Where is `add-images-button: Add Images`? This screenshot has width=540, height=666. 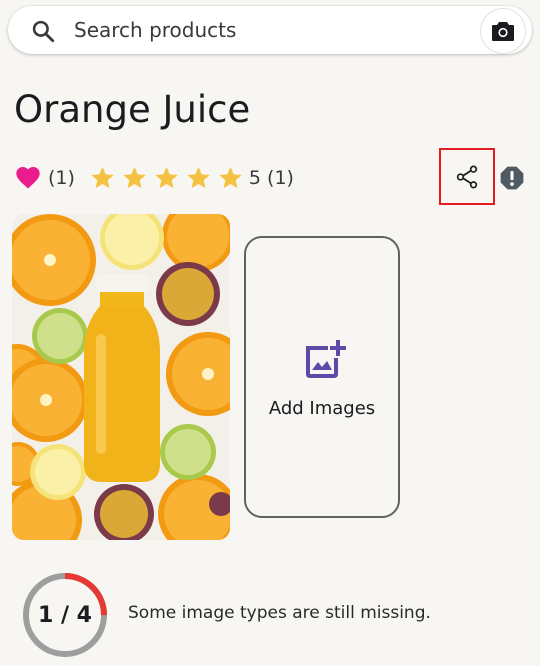 add-images-button: Add Images is located at coordinates (322, 377).